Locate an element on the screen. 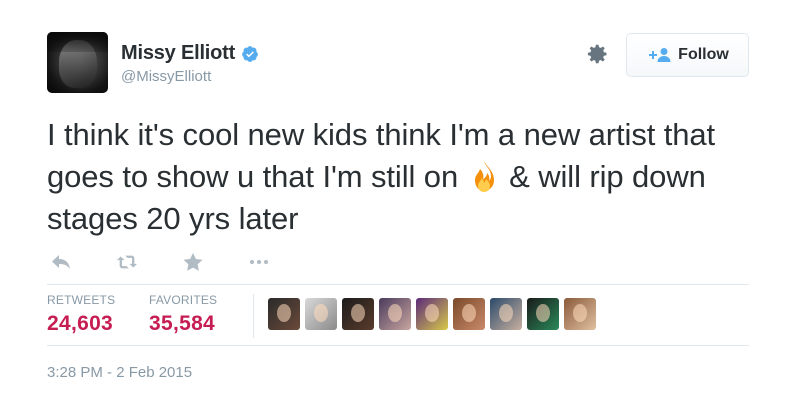 This screenshot has height=418, width=790. favorites-count: 35,584 is located at coordinates (182, 323).